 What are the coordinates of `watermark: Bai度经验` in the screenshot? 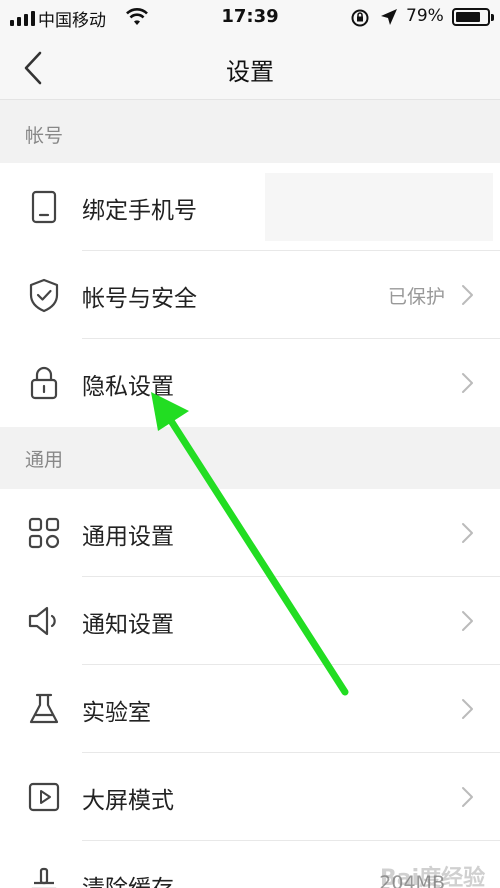 It's located at (433, 877).